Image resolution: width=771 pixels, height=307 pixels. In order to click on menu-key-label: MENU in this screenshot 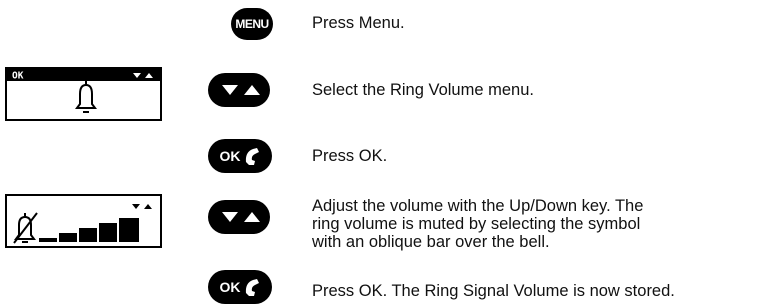, I will do `click(252, 24)`.